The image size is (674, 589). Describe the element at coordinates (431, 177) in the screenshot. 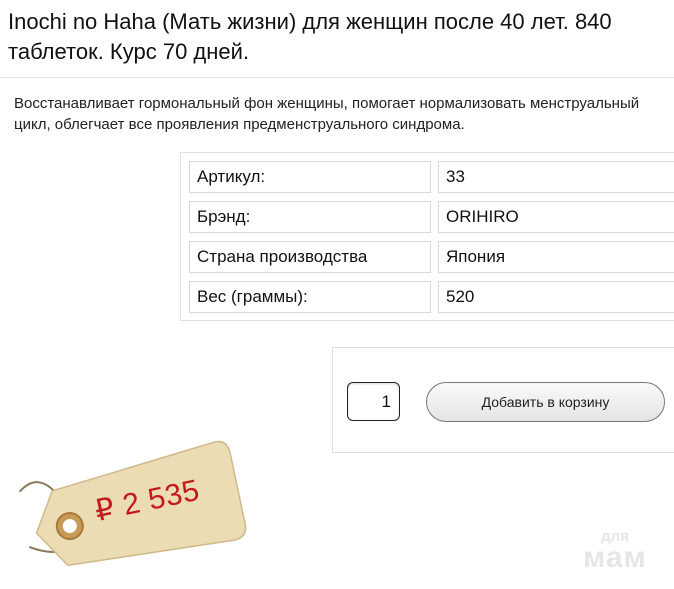

I see `table-row: Артикул: 33` at that location.